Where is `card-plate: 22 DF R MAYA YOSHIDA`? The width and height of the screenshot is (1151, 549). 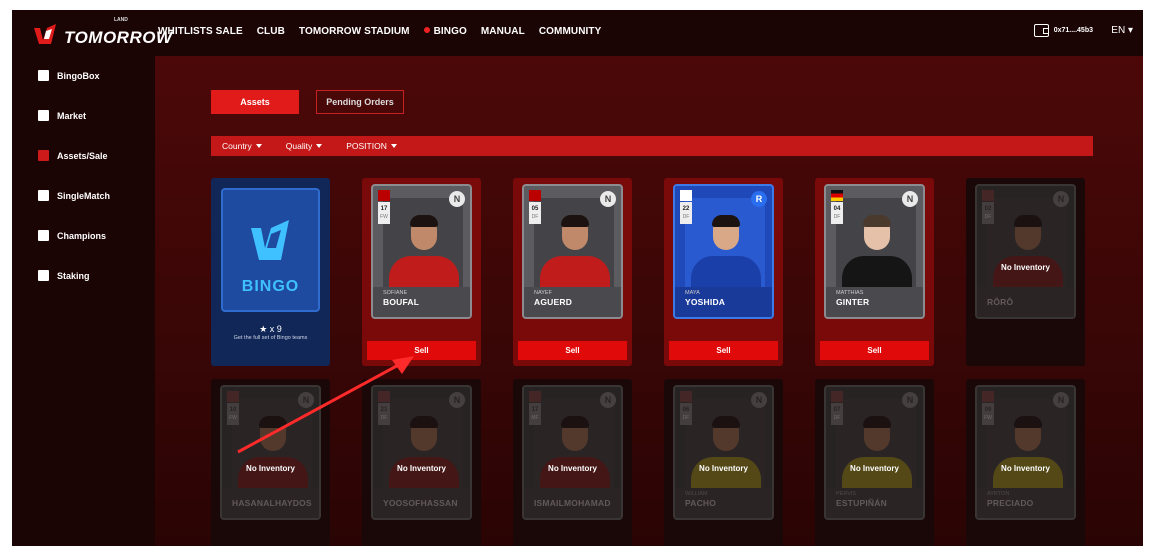 card-plate: 22 DF R MAYA YOSHIDA is located at coordinates (723, 251).